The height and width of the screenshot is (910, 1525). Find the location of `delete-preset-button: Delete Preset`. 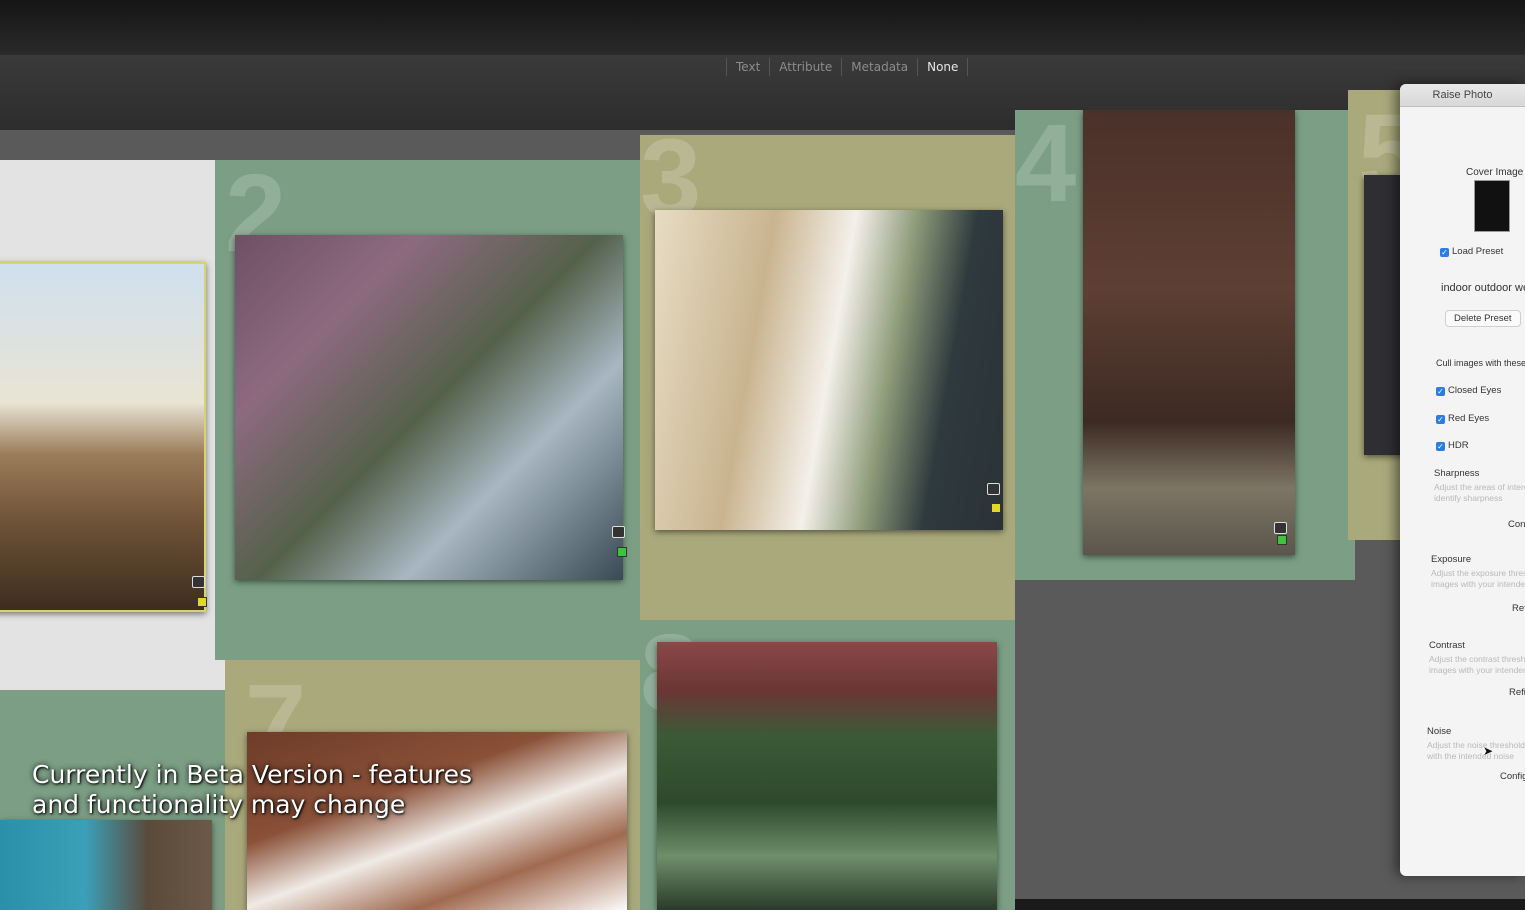

delete-preset-button: Delete Preset is located at coordinates (1483, 318).